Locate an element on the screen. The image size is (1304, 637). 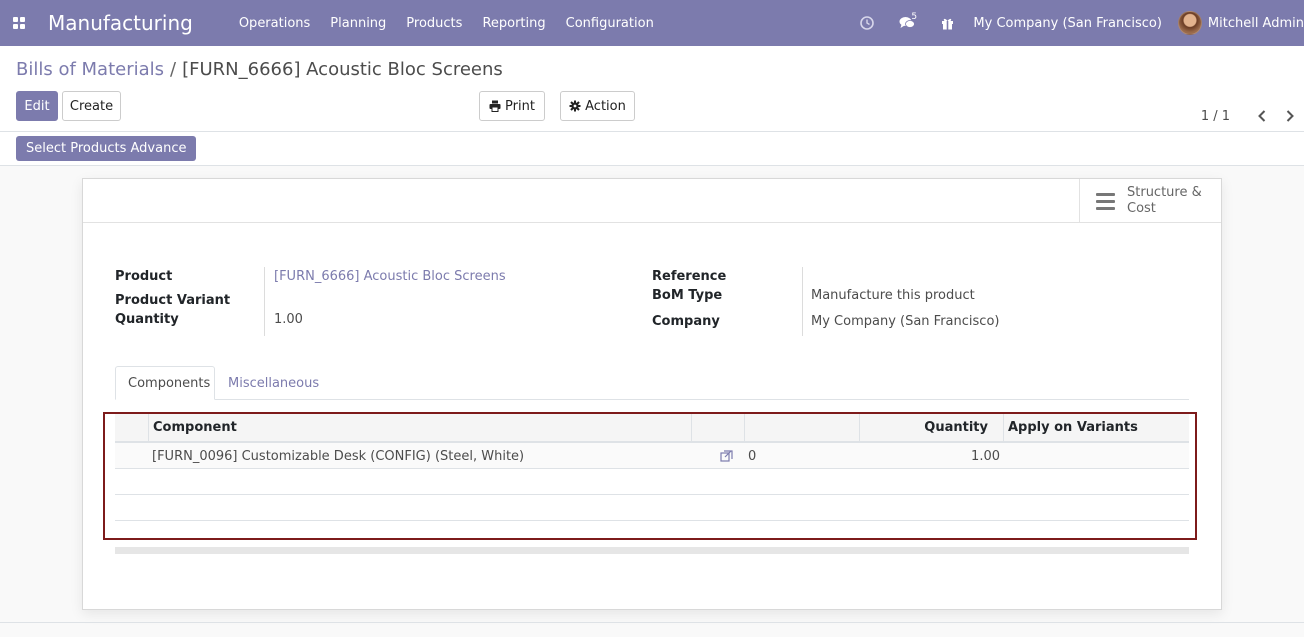
app-name: Manufacturing is located at coordinates (120, 23).